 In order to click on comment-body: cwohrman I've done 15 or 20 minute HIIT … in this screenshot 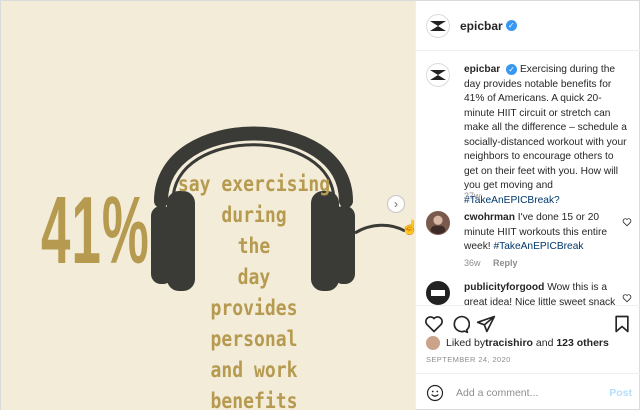, I will do `click(547, 233)`.